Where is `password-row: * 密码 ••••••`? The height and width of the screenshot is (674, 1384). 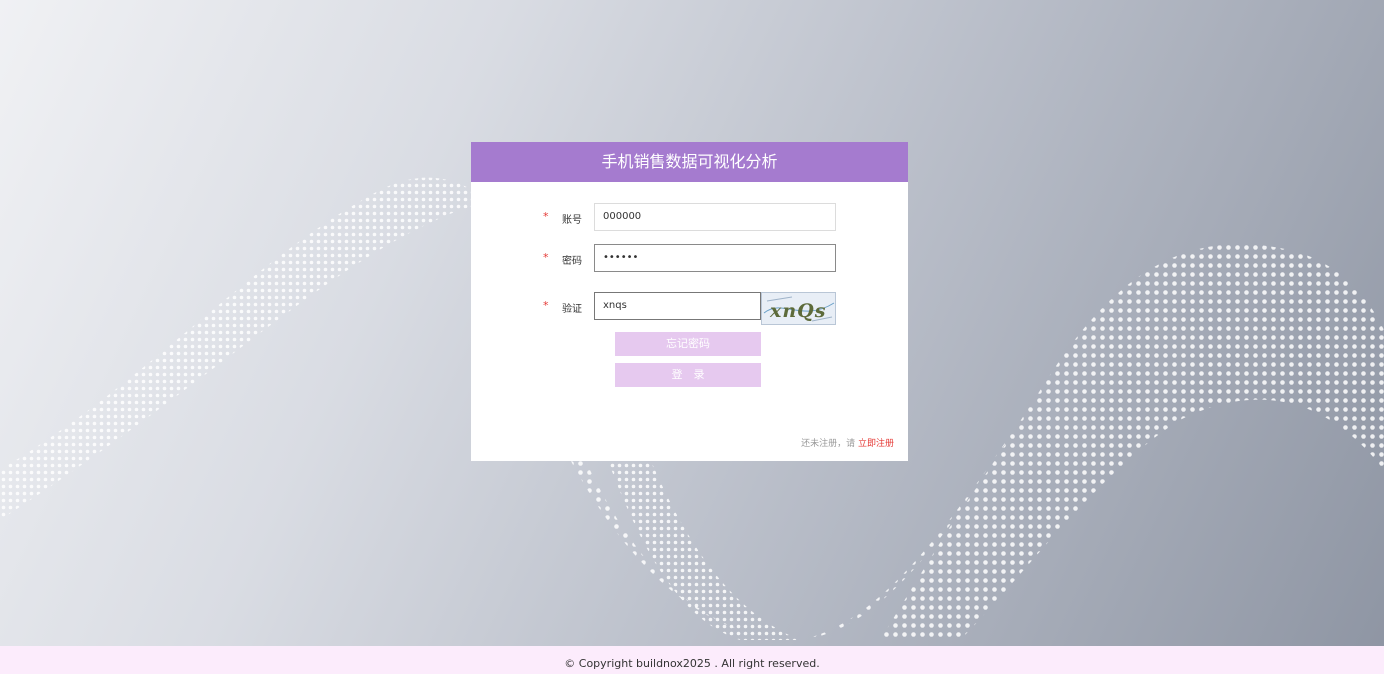 password-row: * 密码 •••••• is located at coordinates (689, 258).